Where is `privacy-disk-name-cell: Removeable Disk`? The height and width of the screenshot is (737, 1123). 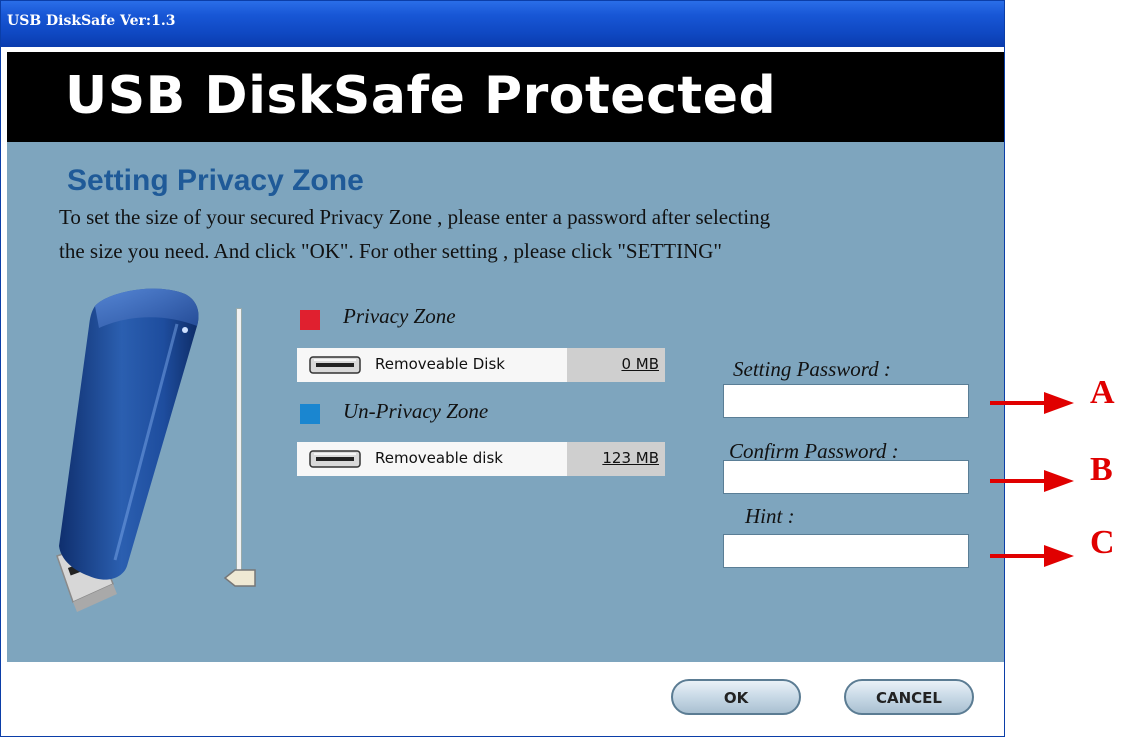 privacy-disk-name-cell: Removeable Disk is located at coordinates (432, 365).